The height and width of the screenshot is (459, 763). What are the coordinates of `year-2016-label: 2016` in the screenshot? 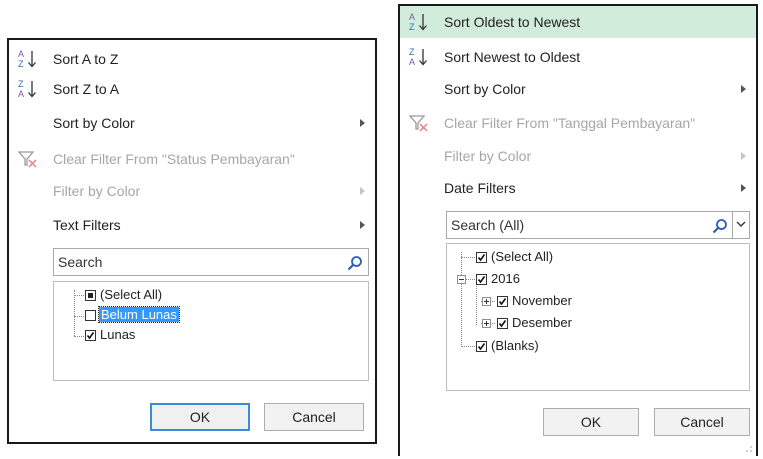 It's located at (505, 278).